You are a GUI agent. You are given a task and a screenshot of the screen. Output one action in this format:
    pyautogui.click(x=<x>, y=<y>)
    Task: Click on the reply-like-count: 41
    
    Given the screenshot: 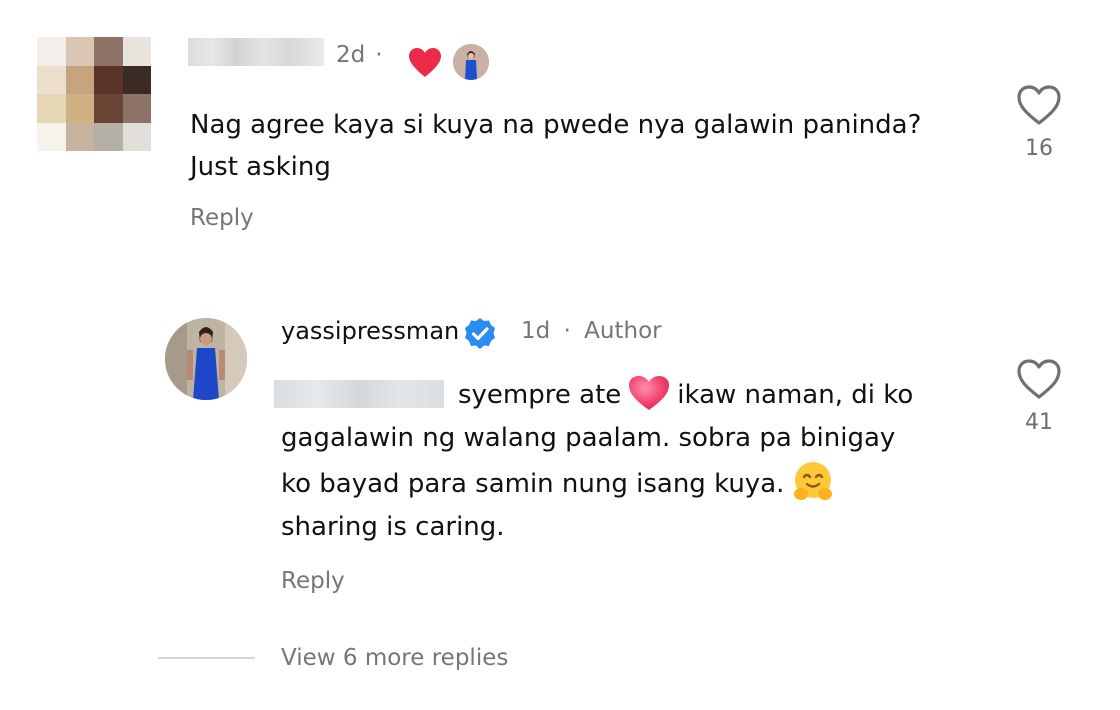 What is the action you would take?
    pyautogui.click(x=1039, y=422)
    